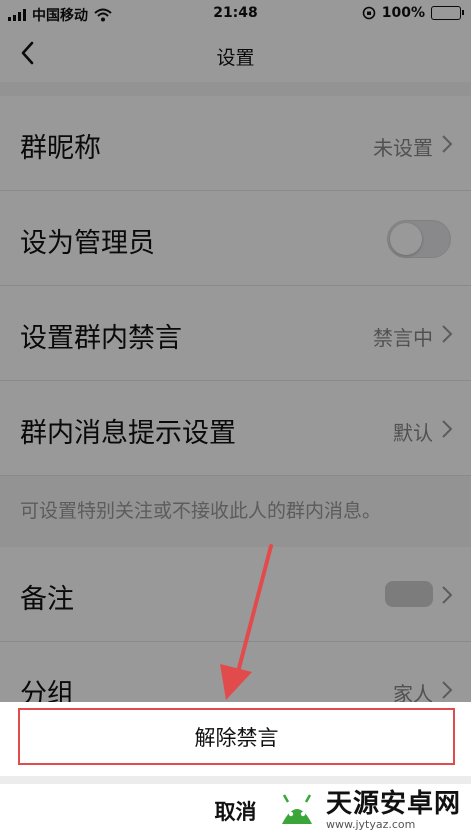 This screenshot has height=838, width=471. Describe the element at coordinates (296, 809) in the screenshot. I see `android-logo-icon` at that location.